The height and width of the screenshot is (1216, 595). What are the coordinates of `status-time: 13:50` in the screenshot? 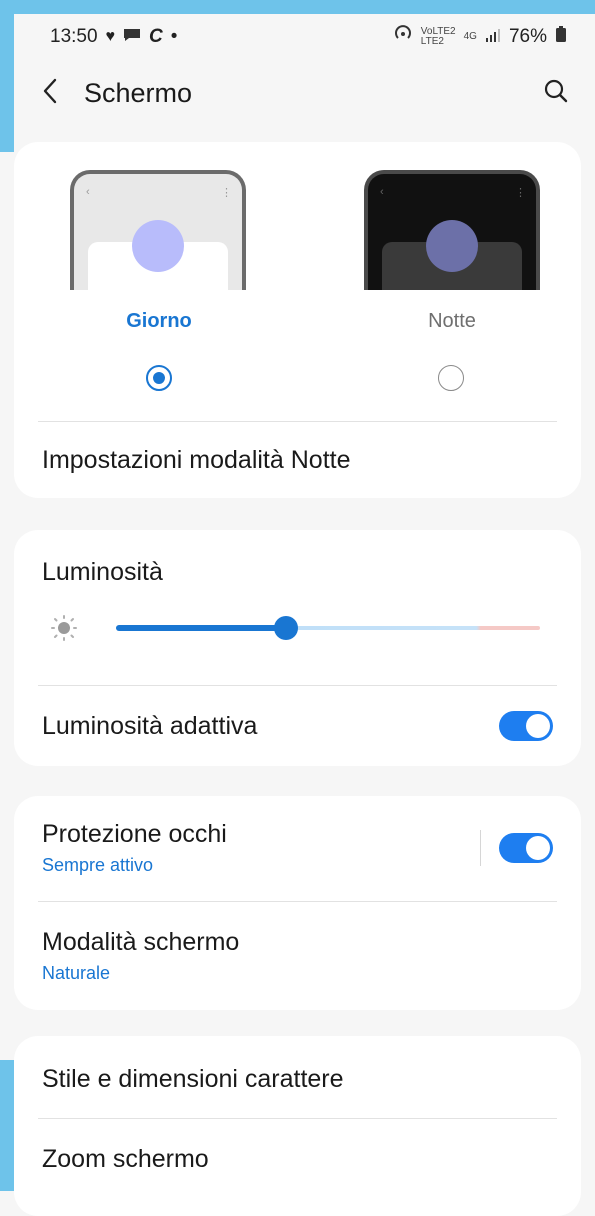 It's located at (74, 36).